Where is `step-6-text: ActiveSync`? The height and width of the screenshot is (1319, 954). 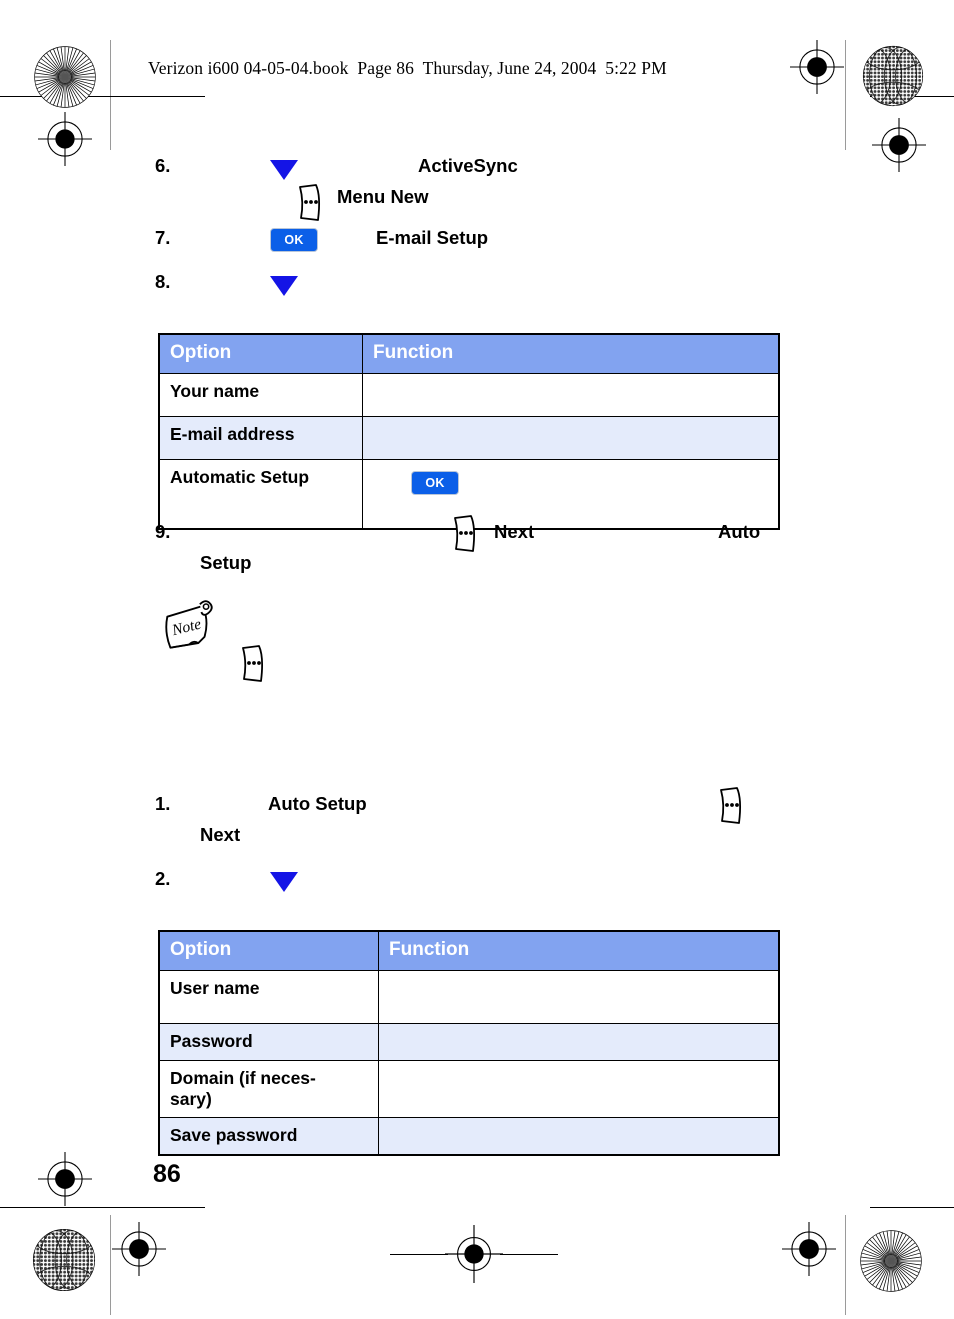 step-6-text: ActiveSync is located at coordinates (468, 165).